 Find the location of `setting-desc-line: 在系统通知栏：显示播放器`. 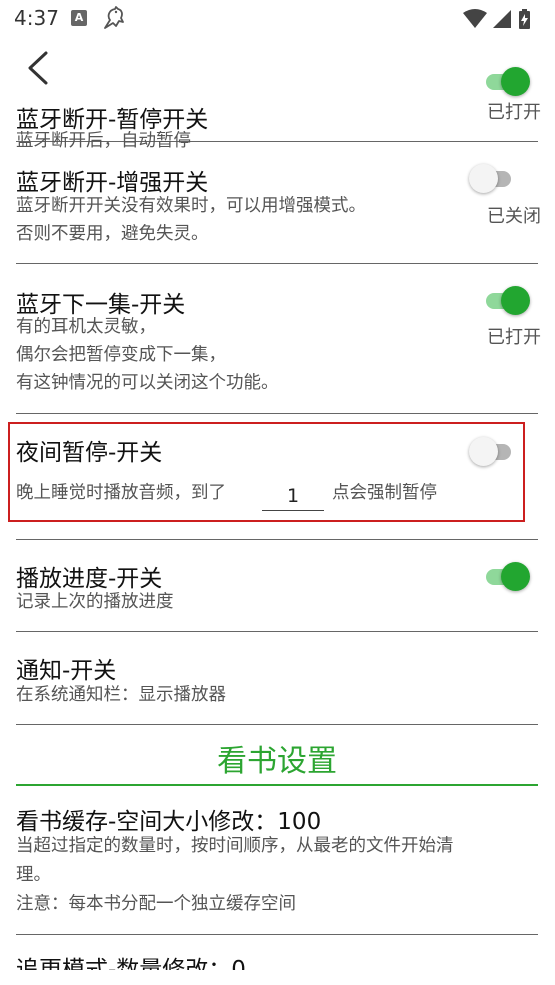

setting-desc-line: 在系统通知栏：显示播放器 is located at coordinates (121, 695).